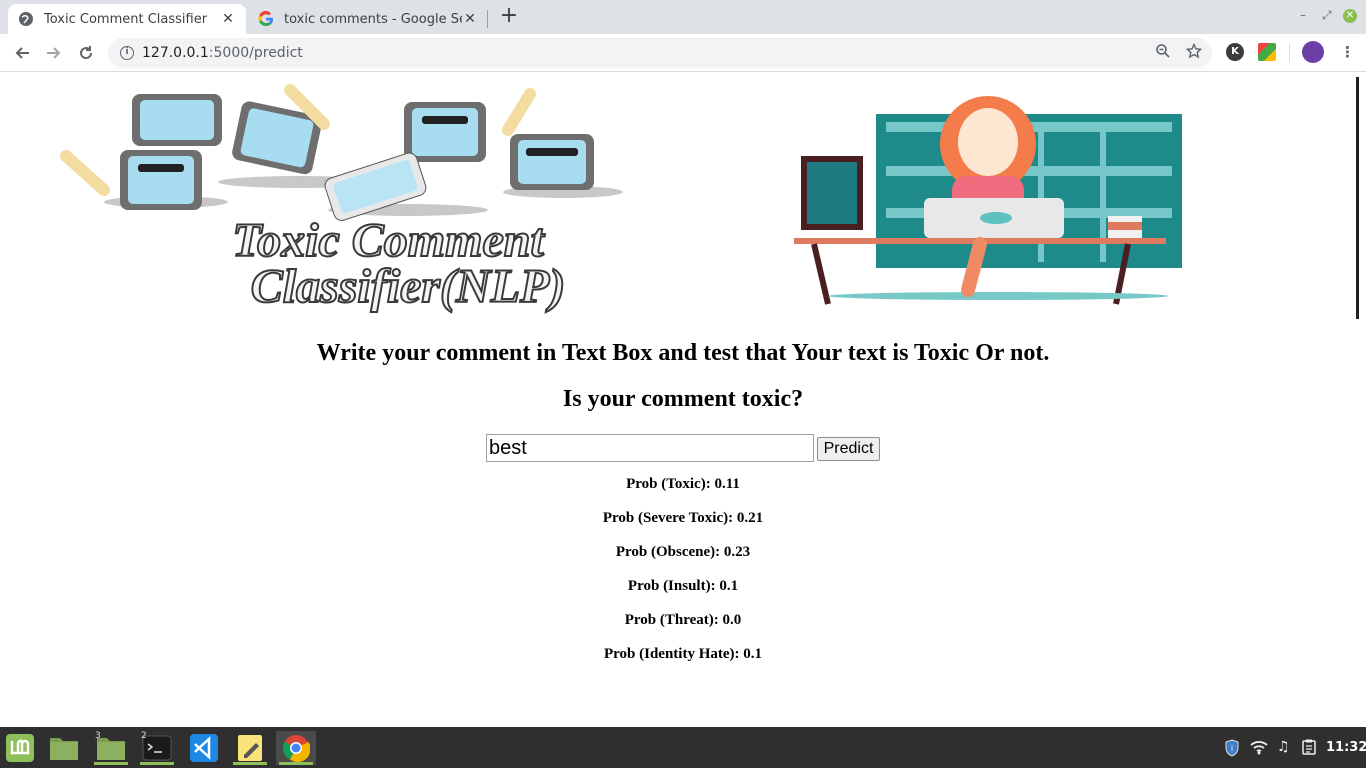 The image size is (1366, 768). Describe the element at coordinates (144, 736) in the screenshot. I see `window-count-badge: 2` at that location.